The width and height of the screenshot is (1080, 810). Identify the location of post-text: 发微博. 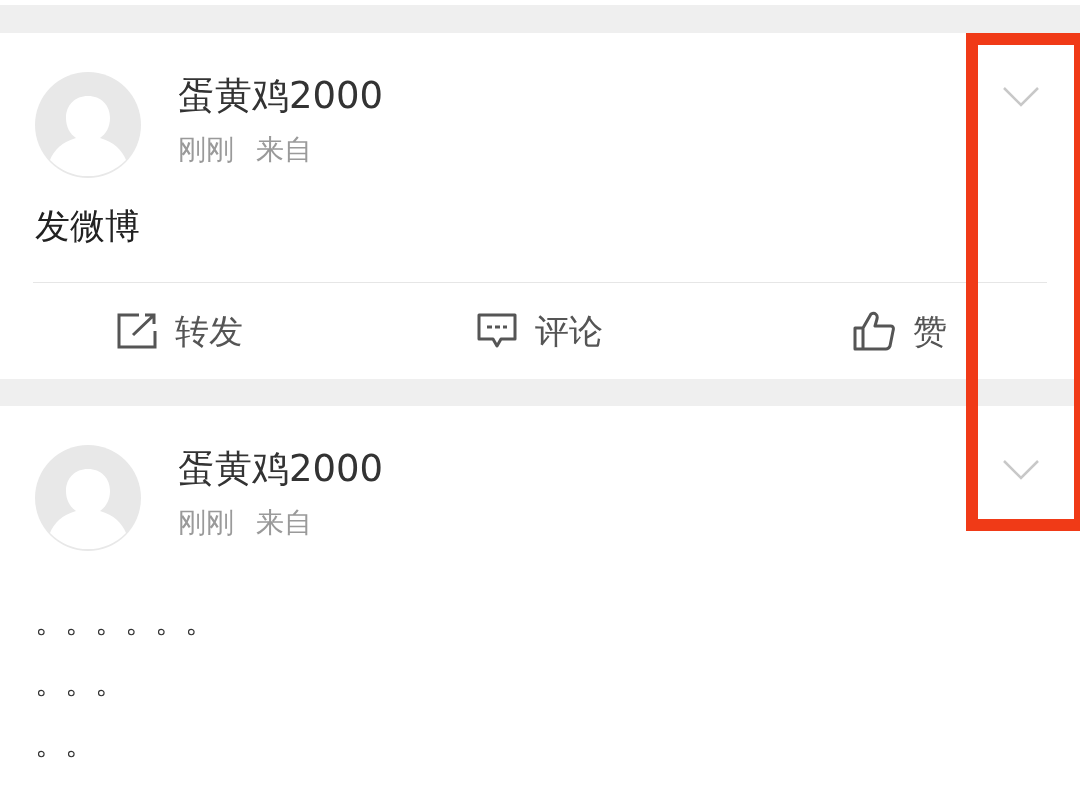
(87, 226).